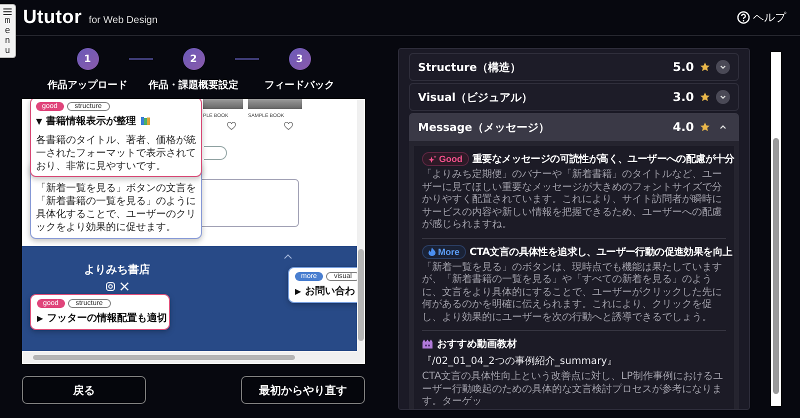 The height and width of the screenshot is (418, 800). I want to click on accordion-header: Message（メッセージ） 4.0, so click(574, 127).